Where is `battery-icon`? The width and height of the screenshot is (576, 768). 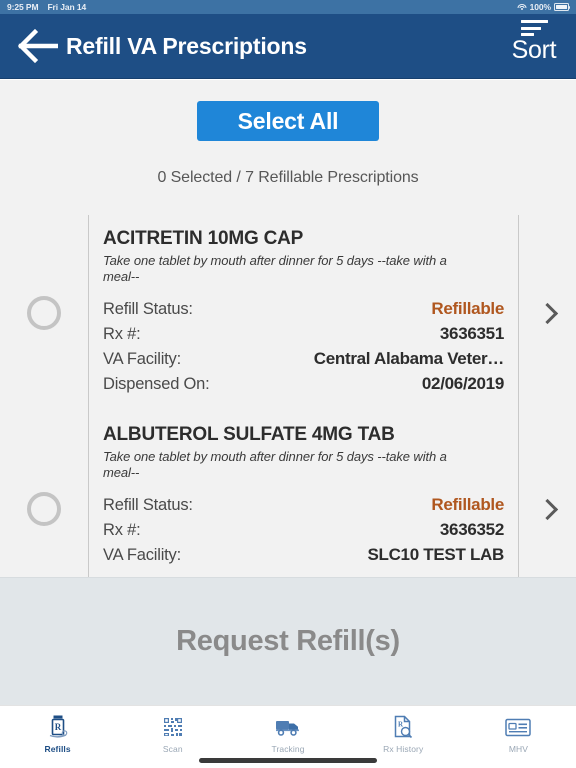 battery-icon is located at coordinates (562, 7).